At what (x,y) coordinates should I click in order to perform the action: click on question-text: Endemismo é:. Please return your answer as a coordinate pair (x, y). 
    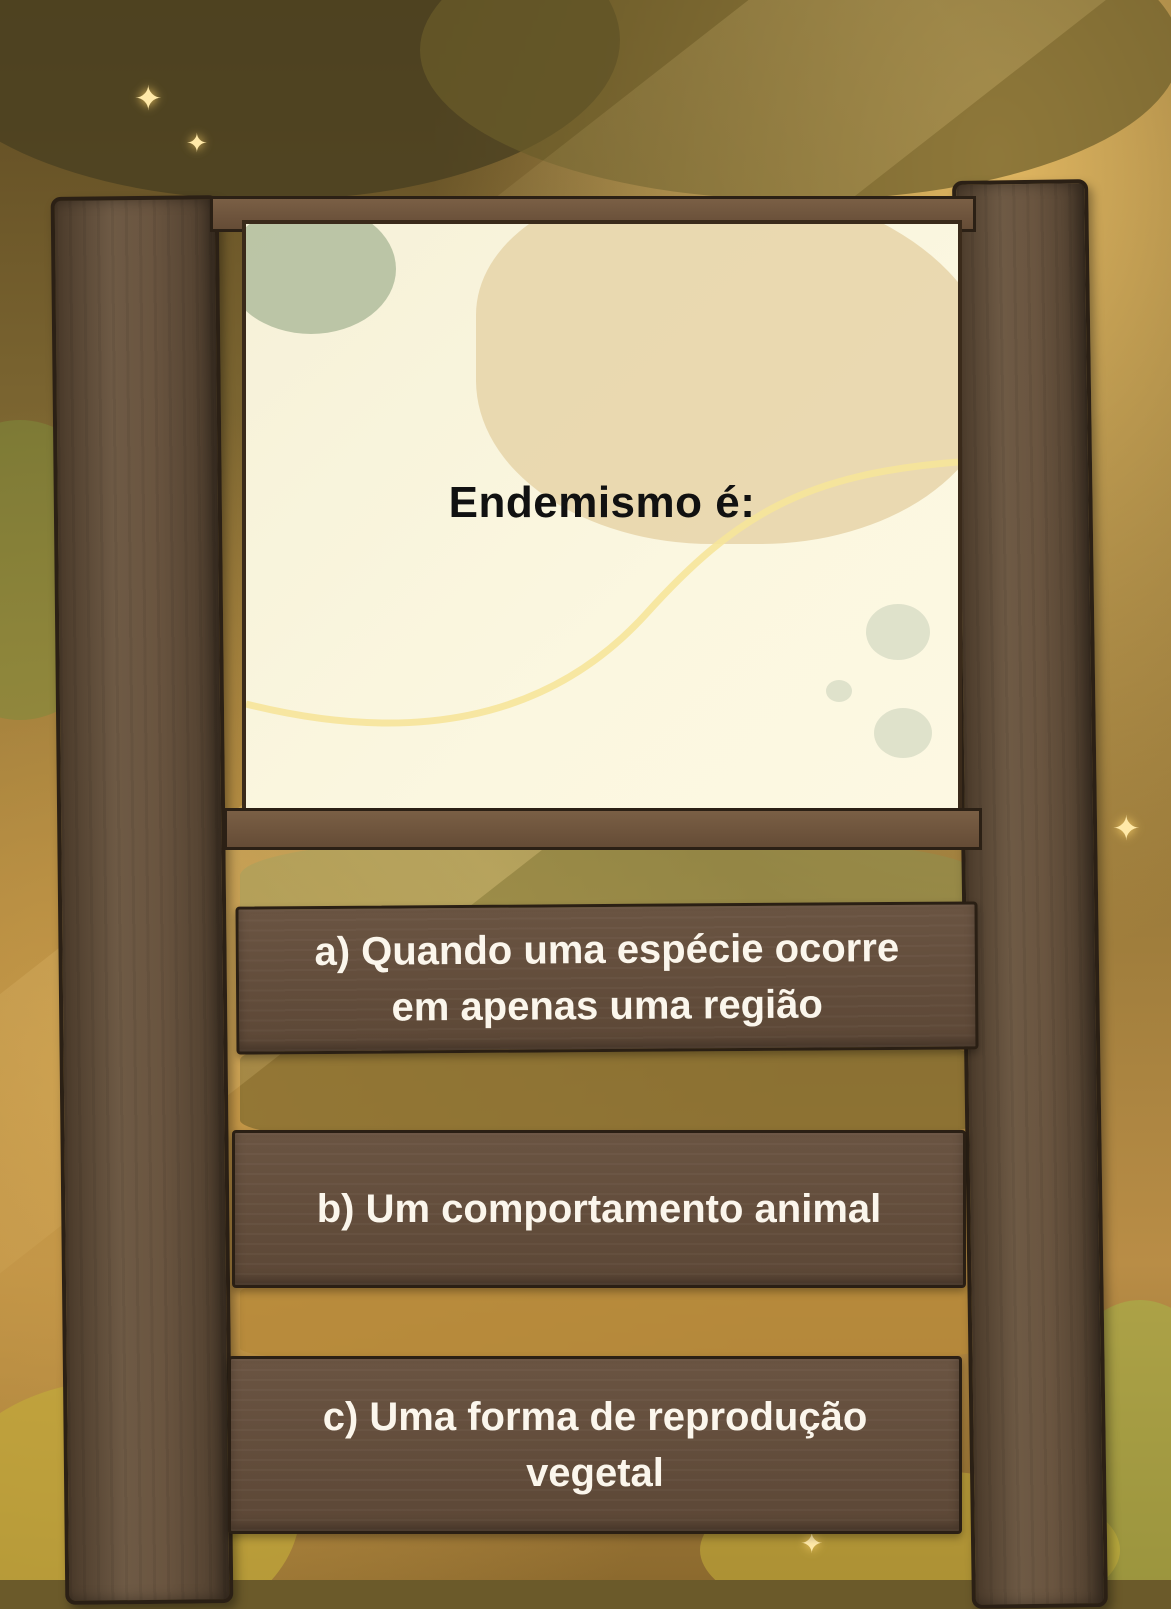
    Looking at the image, I should click on (602, 502).